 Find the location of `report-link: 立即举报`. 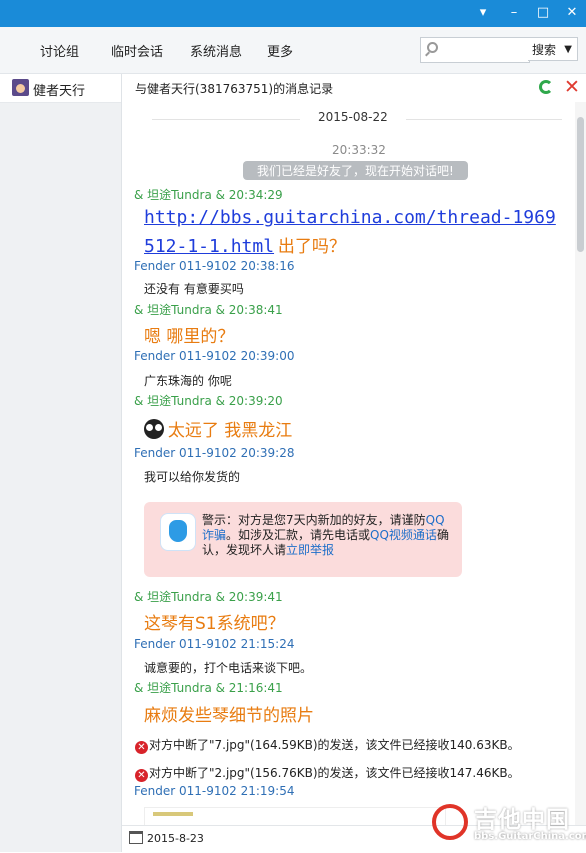

report-link: 立即举报 is located at coordinates (310, 550).